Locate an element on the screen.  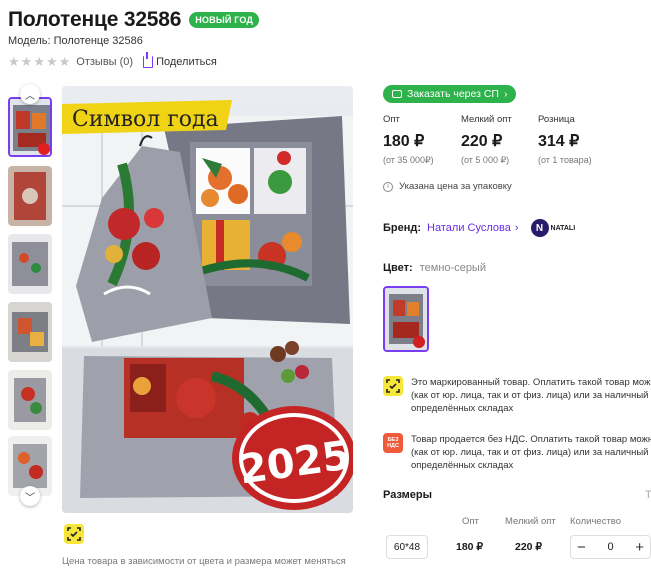
sizes-header-qty: Количество is located at coordinates (596, 521).